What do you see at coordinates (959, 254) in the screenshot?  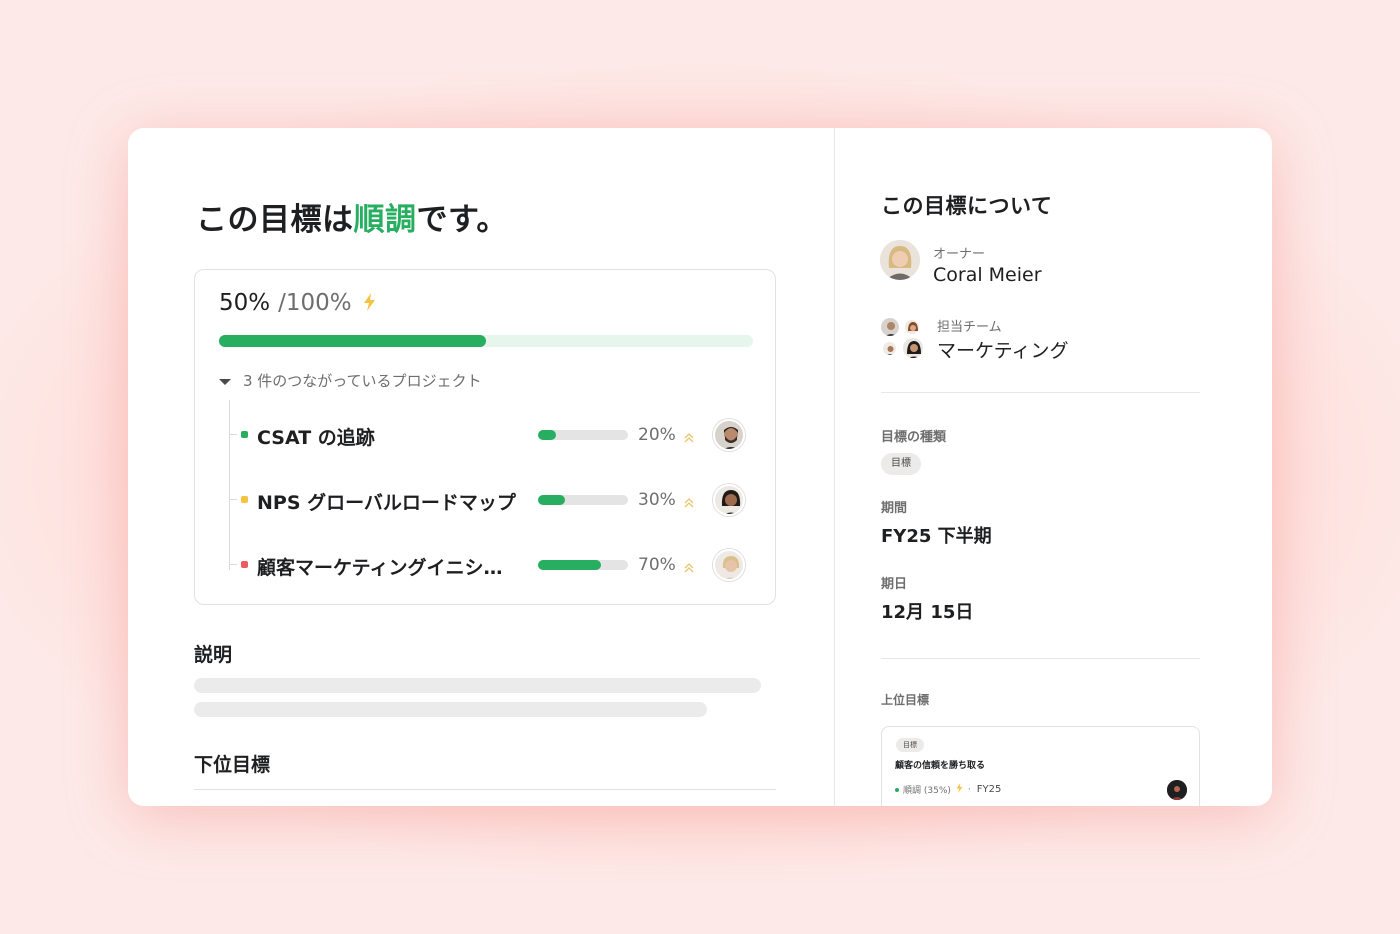 I see `owner-label: オーナー` at bounding box center [959, 254].